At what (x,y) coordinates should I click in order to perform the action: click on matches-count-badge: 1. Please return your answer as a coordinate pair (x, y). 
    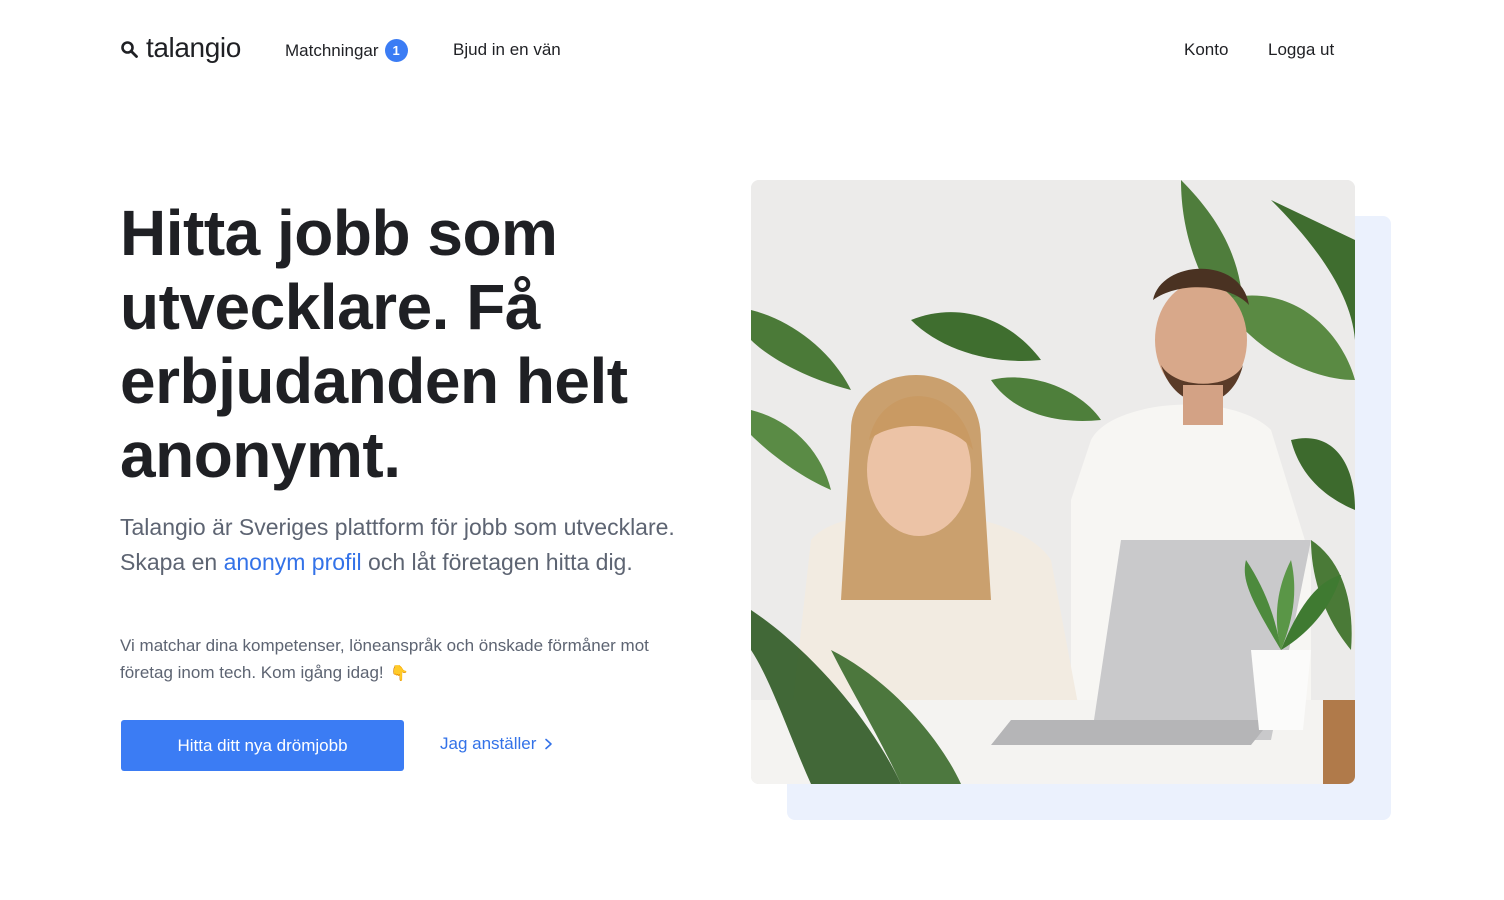
    Looking at the image, I should click on (396, 50).